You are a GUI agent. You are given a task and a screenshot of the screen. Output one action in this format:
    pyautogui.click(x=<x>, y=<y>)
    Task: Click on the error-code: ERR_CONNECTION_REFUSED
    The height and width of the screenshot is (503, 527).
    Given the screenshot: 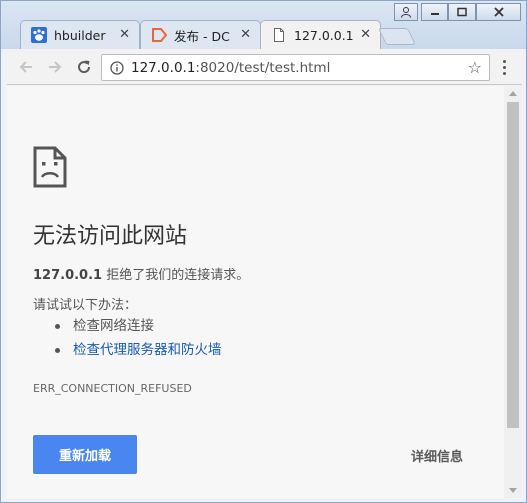 What is the action you would take?
    pyautogui.click(x=112, y=388)
    